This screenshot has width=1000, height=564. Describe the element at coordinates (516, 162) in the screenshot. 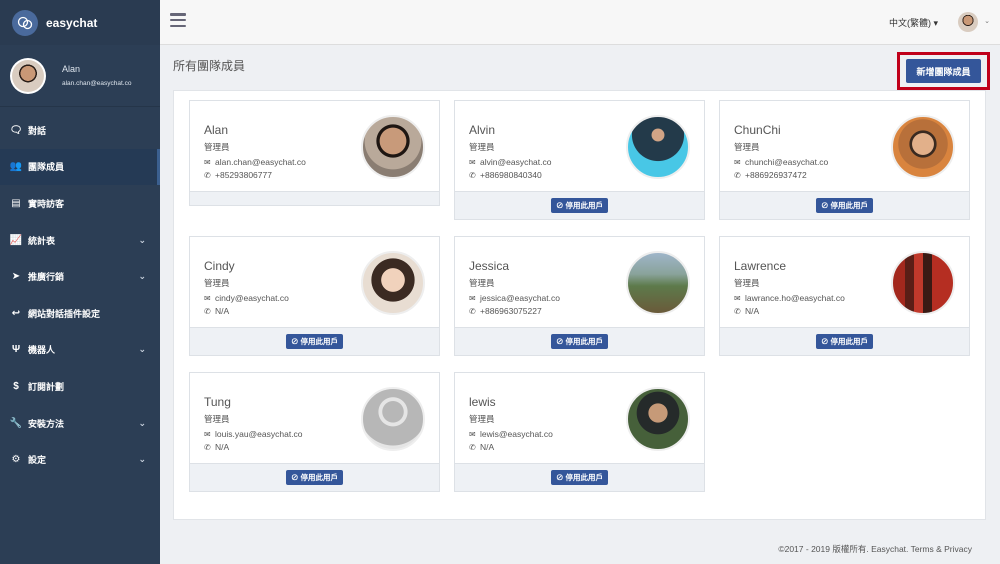

I see `member-email: alvin@easychat.co` at that location.